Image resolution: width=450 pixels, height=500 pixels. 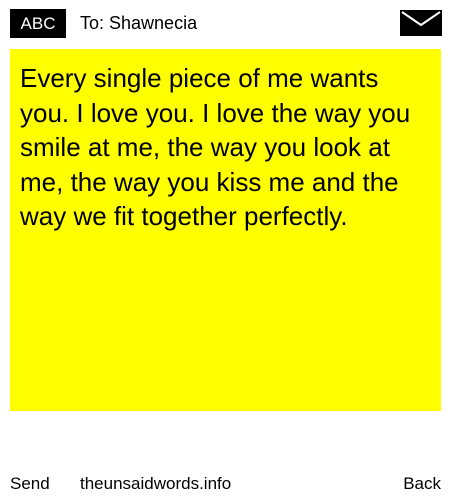 I want to click on footer-bar: Send theunsaidwords.info Back, so click(x=225, y=484).